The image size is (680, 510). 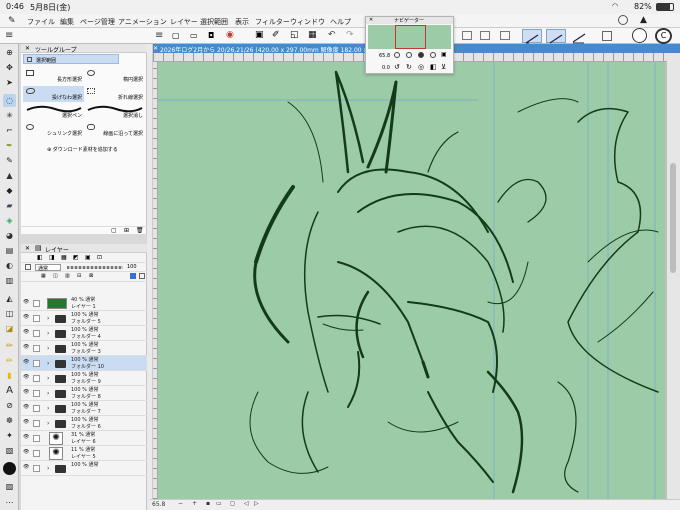 I want to click on menu-window: ウィンドウ, so click(x=307, y=22).